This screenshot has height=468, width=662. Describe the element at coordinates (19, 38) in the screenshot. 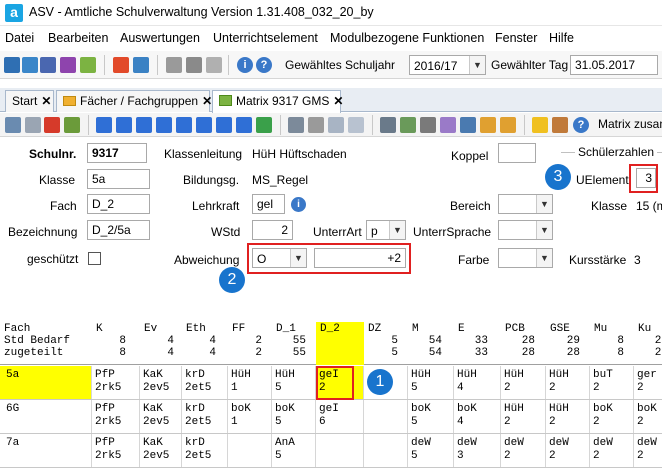

I see `menu-datei: Datei` at that location.